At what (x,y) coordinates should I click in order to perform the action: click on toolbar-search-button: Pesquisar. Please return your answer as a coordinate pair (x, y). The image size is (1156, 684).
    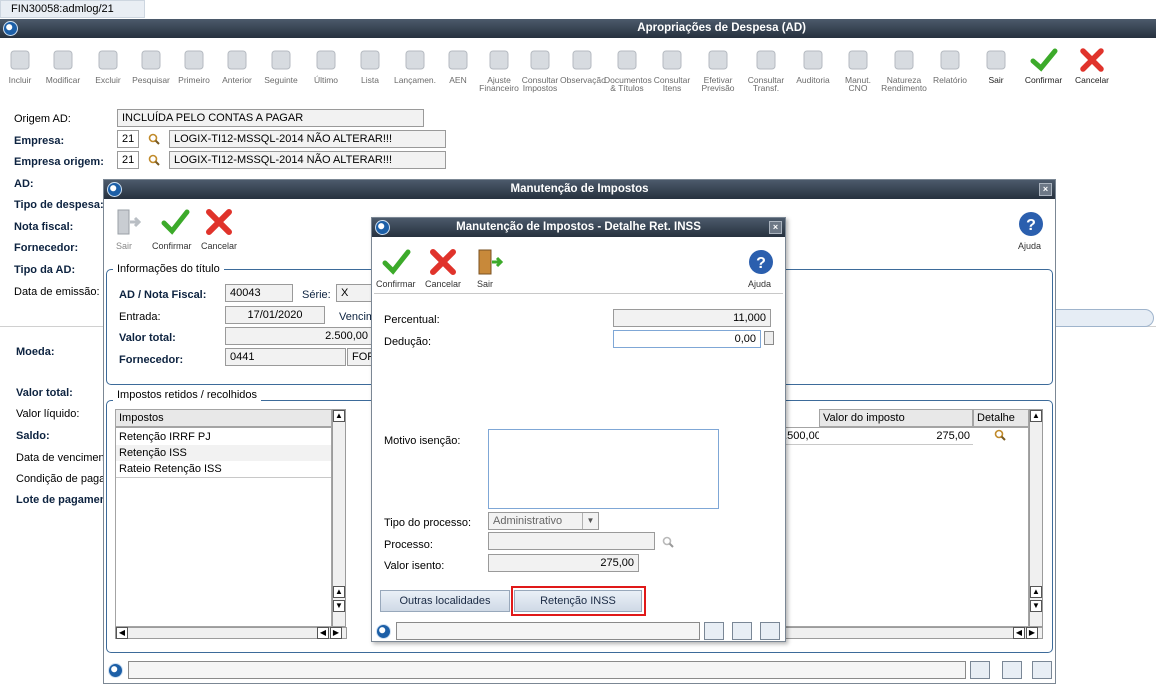
    Looking at the image, I should click on (151, 69).